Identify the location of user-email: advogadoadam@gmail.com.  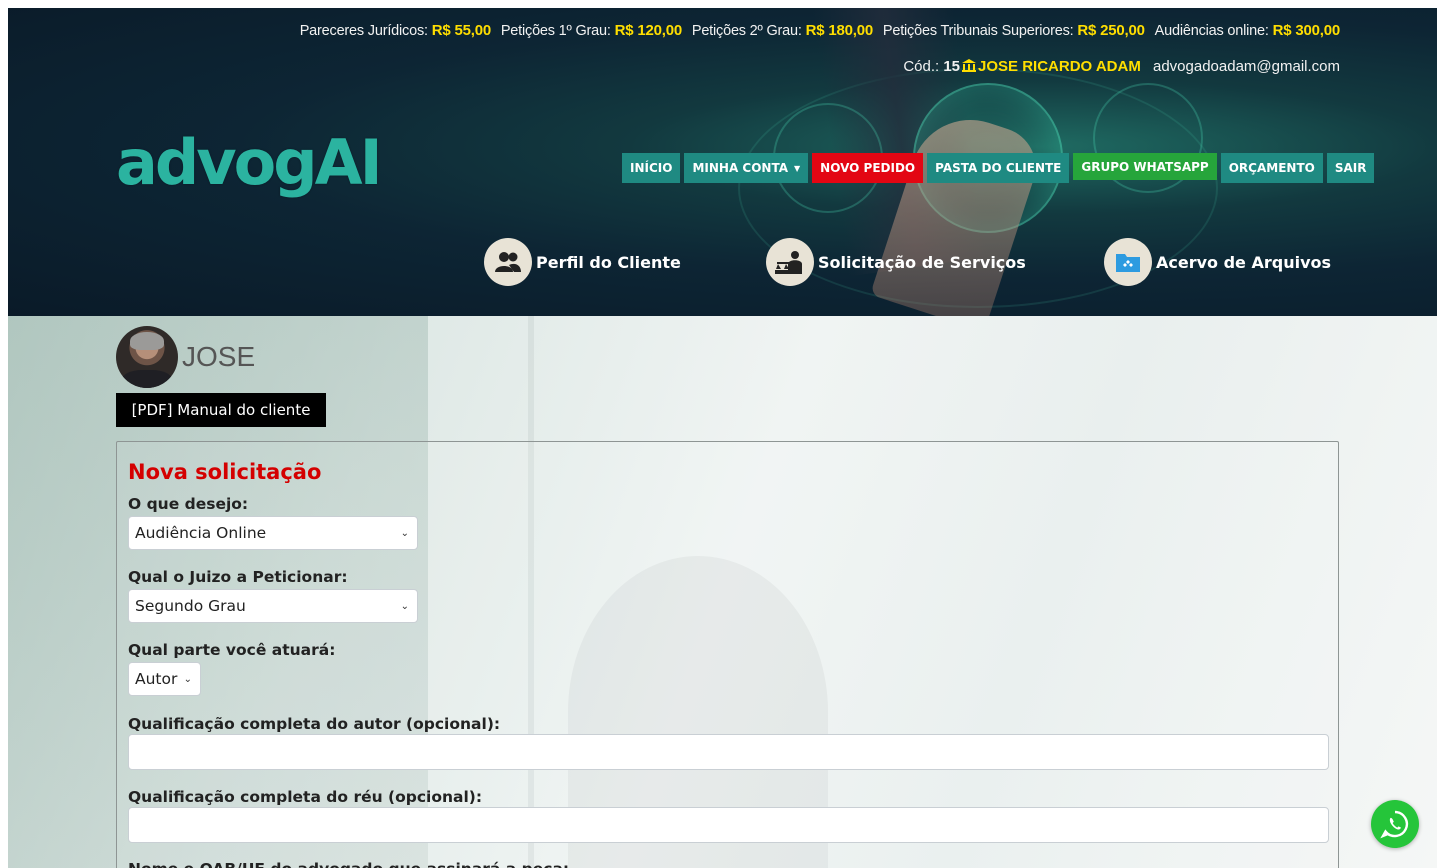
(1246, 66).